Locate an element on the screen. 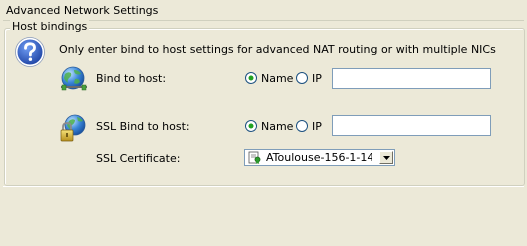  chevron-down-icon is located at coordinates (386, 158).